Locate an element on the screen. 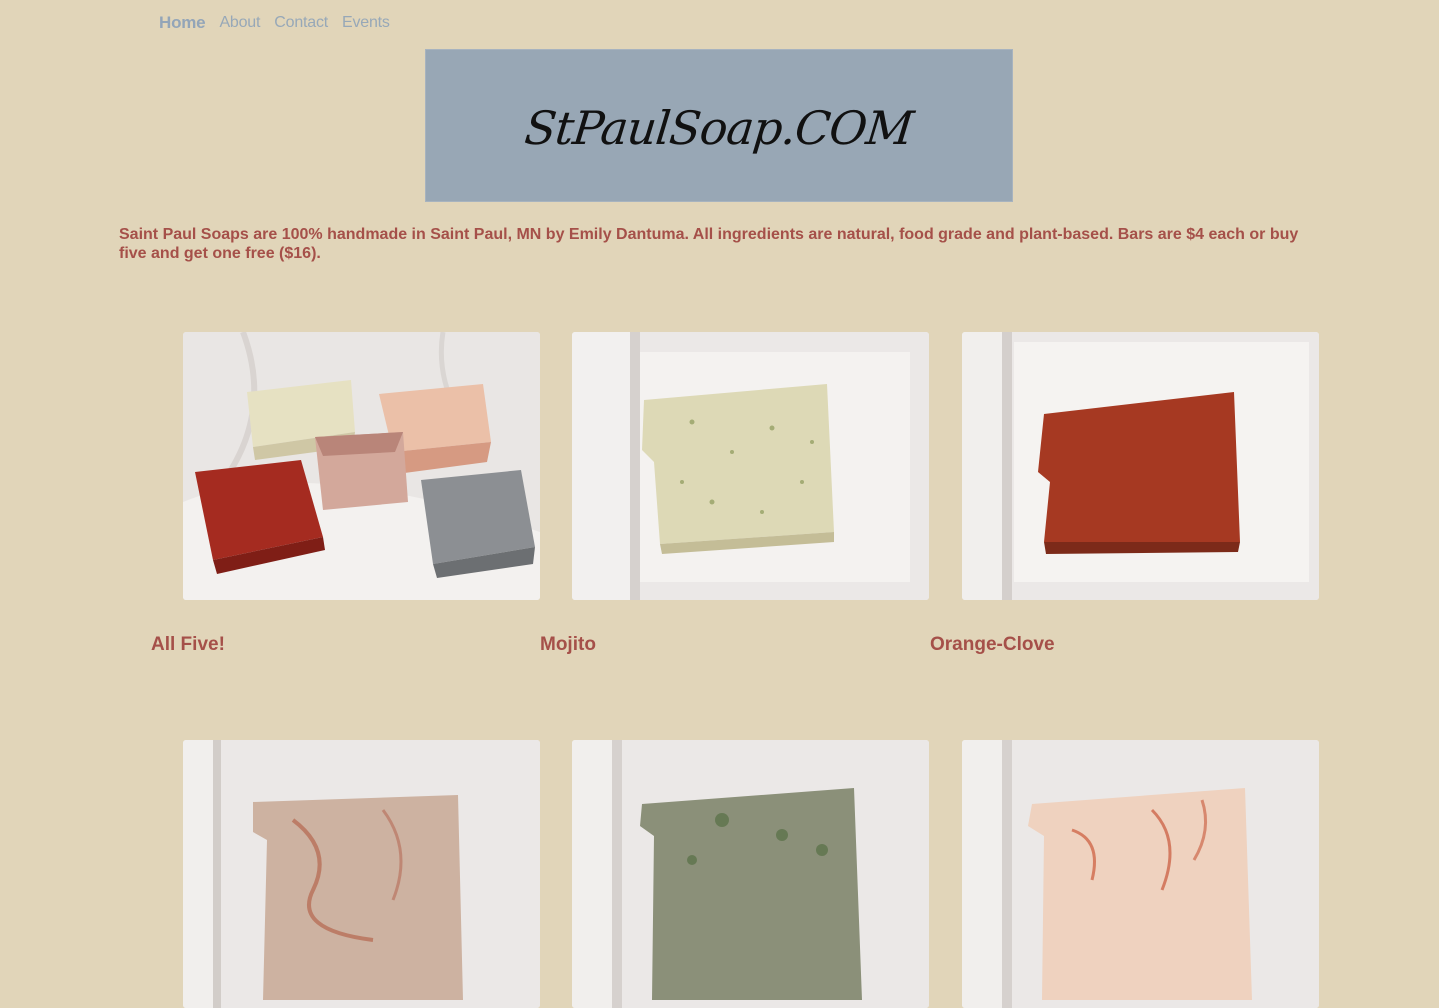 The width and height of the screenshot is (1439, 1008). product-image-orange-clove is located at coordinates (1140, 466).